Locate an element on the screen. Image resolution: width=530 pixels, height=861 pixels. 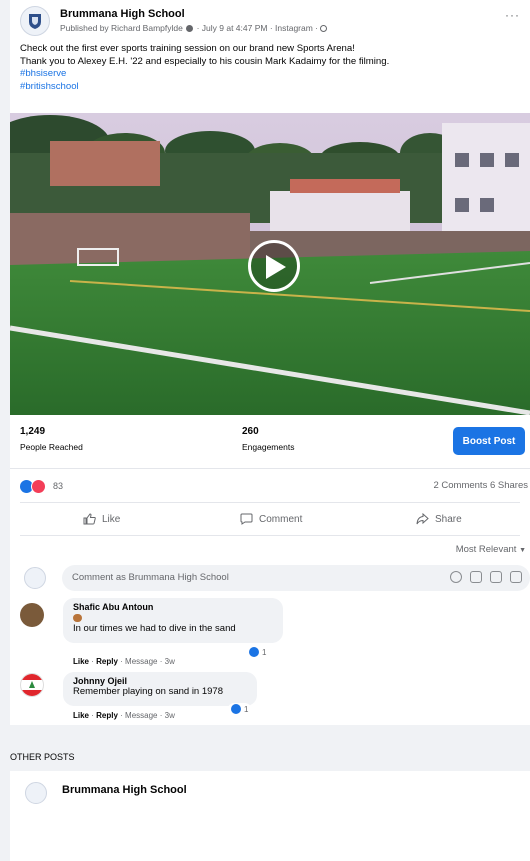
comment-button: Comment is located at coordinates (271, 519).